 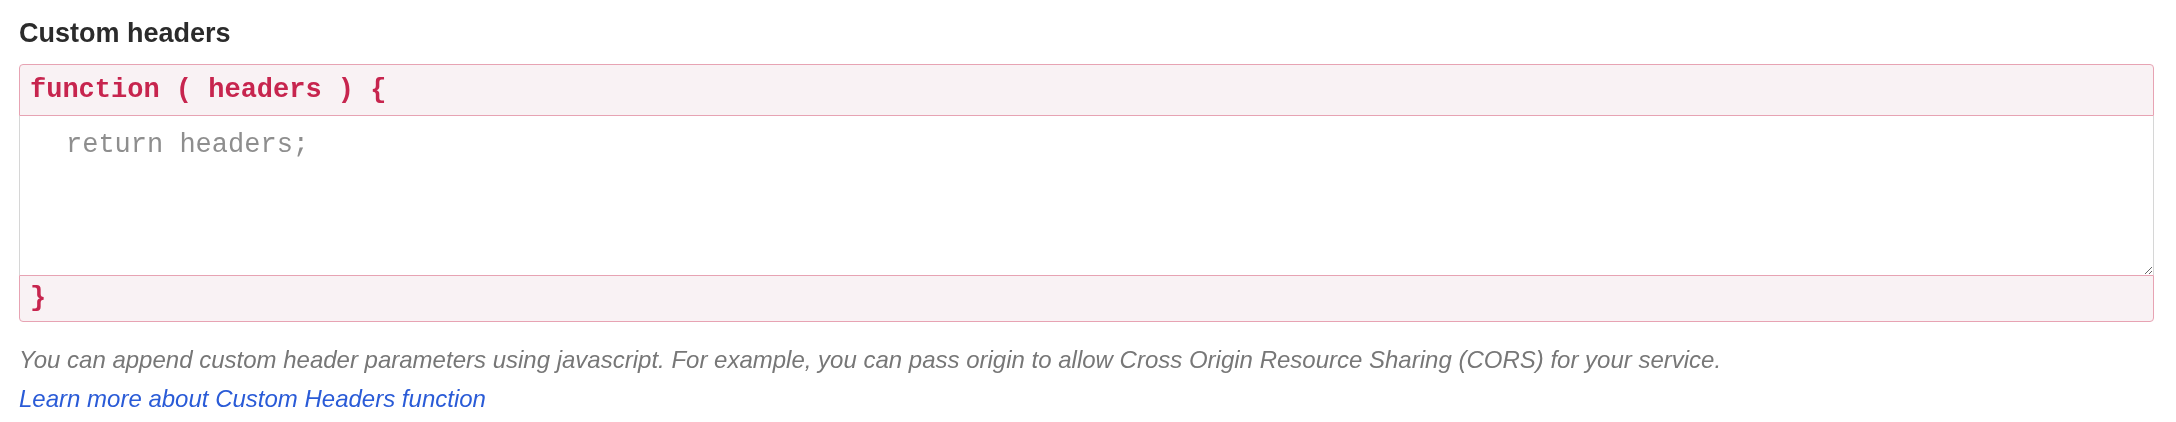 What do you see at coordinates (252, 398) in the screenshot?
I see `learn-more-link: Learn more about Custom Headers function` at bounding box center [252, 398].